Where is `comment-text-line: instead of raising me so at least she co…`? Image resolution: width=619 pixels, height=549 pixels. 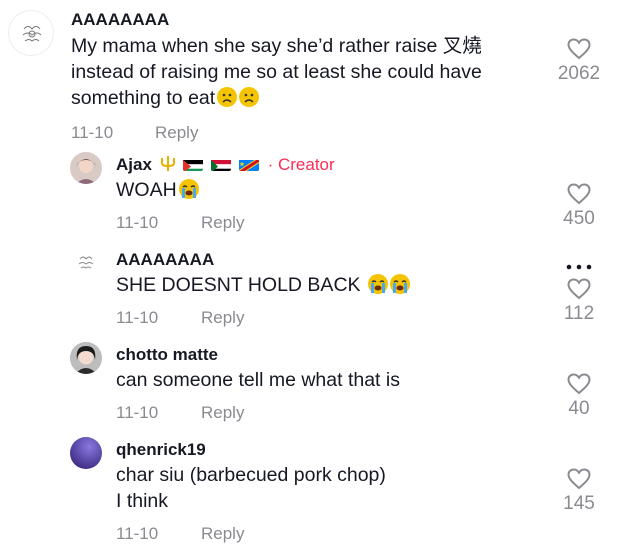 comment-text-line: instead of raising me so at least she co… is located at coordinates (276, 72).